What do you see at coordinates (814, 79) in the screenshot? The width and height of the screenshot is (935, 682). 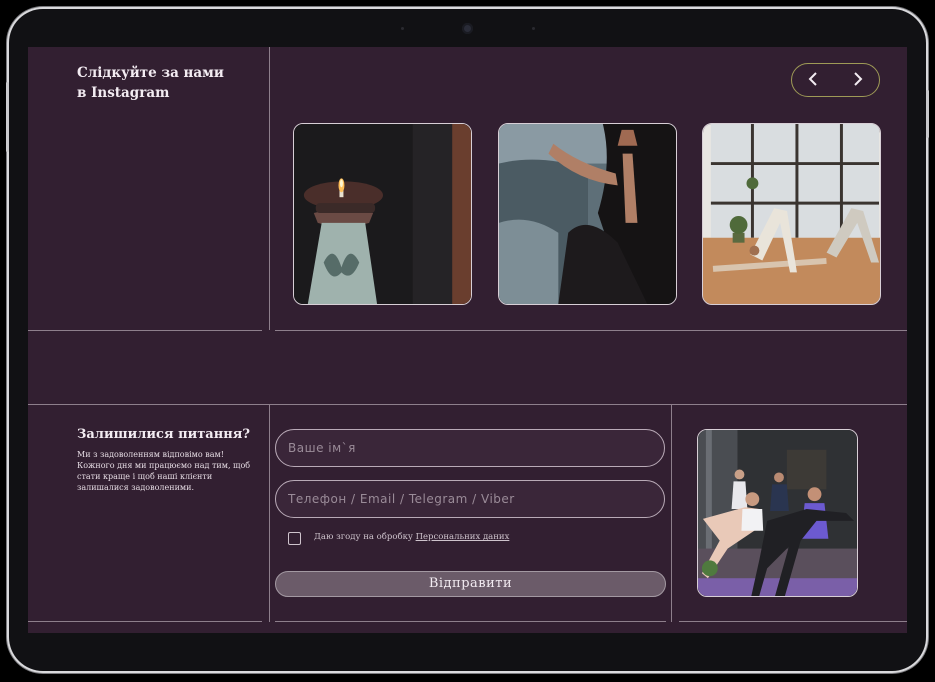 I see `chevron-left-icon` at bounding box center [814, 79].